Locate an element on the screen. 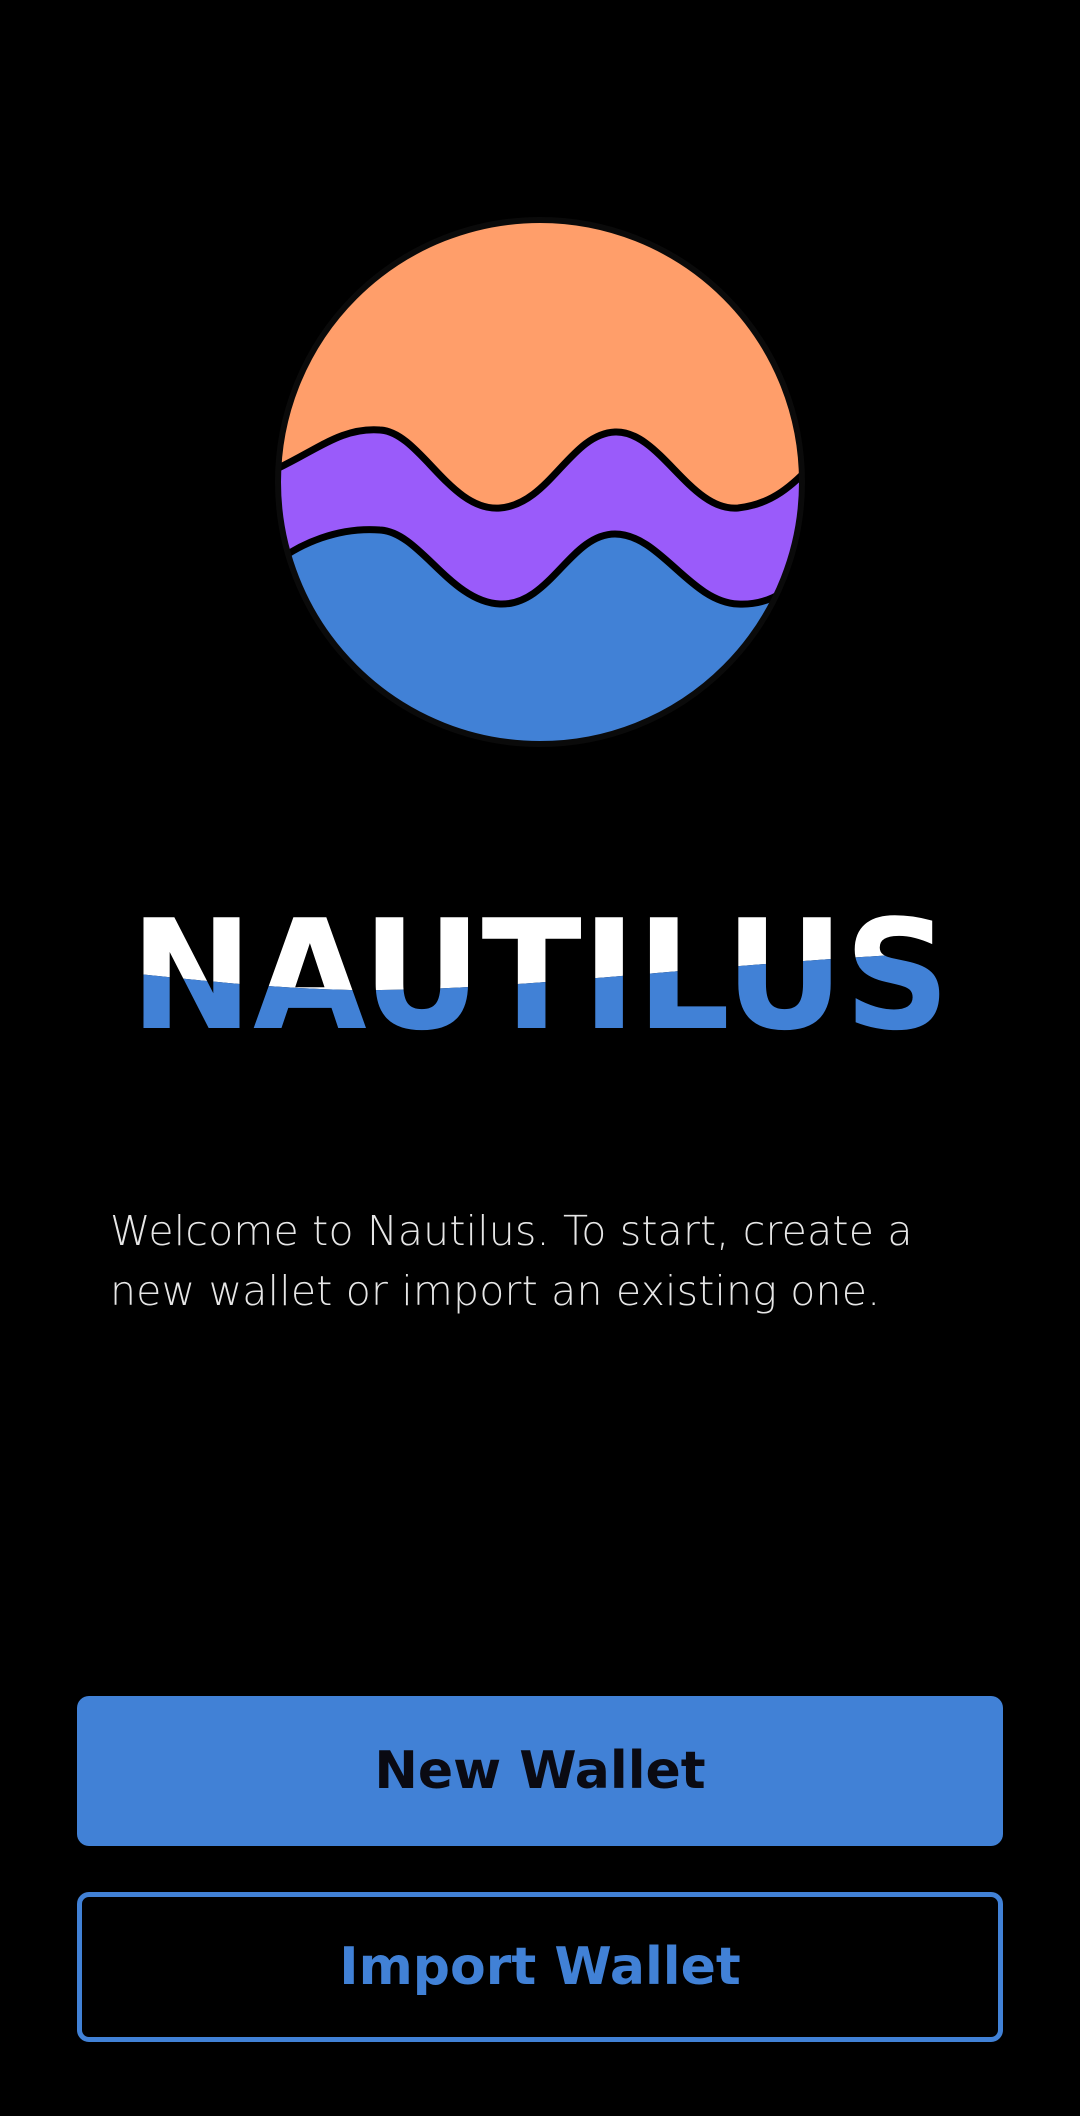 The image size is (1080, 2116). nautilus-logo-icon is located at coordinates (540, 482).